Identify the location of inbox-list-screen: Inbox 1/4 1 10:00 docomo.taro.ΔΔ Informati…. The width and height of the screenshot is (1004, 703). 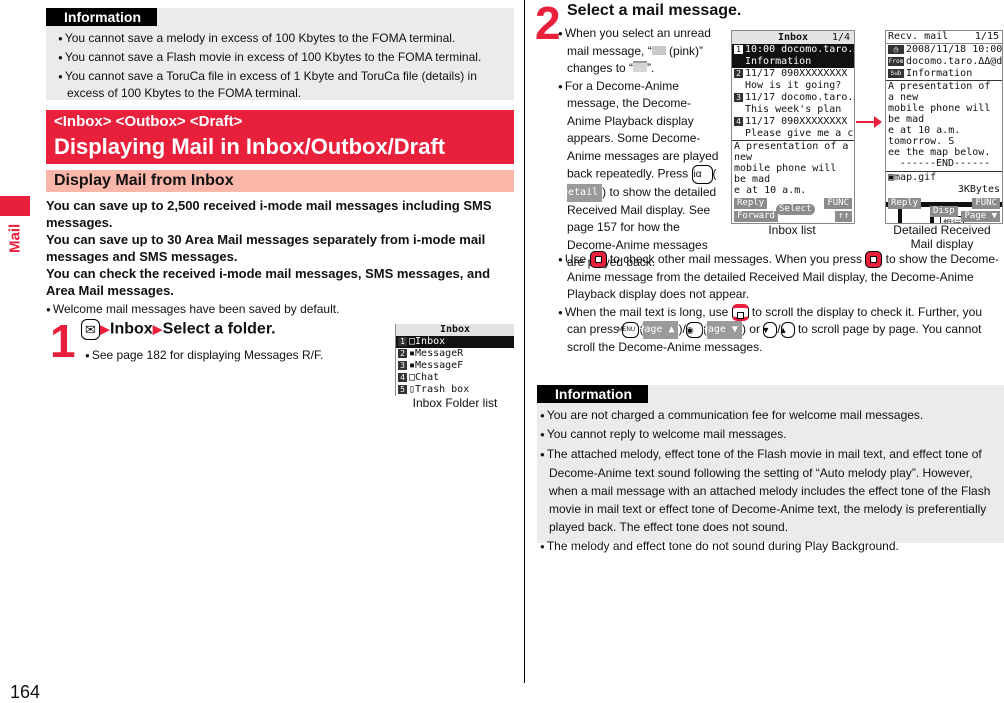
(793, 127).